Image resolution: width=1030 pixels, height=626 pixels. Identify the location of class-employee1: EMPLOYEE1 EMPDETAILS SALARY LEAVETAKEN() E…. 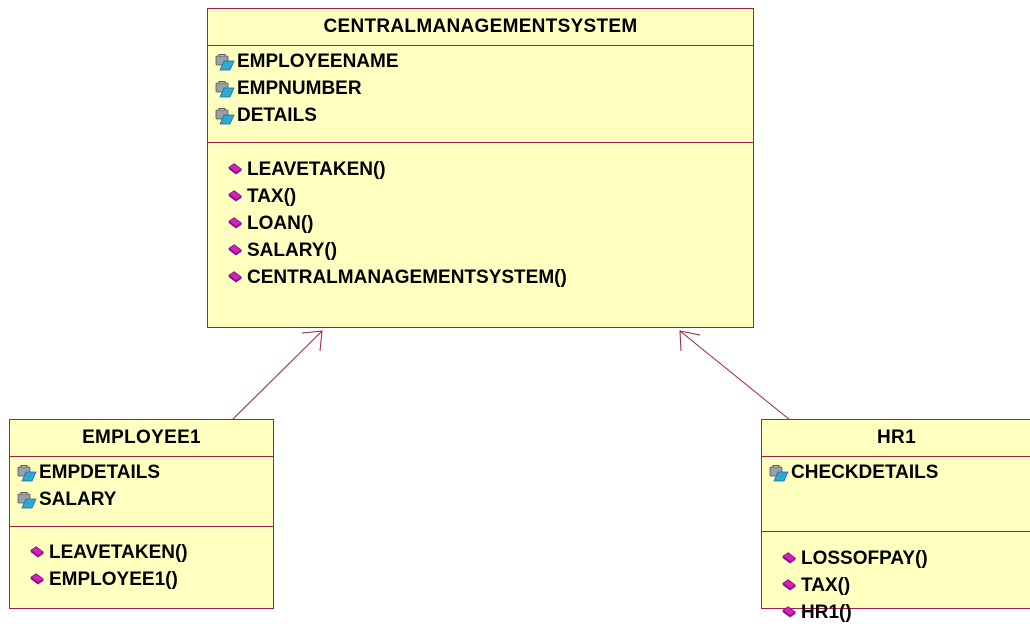
(141, 514).